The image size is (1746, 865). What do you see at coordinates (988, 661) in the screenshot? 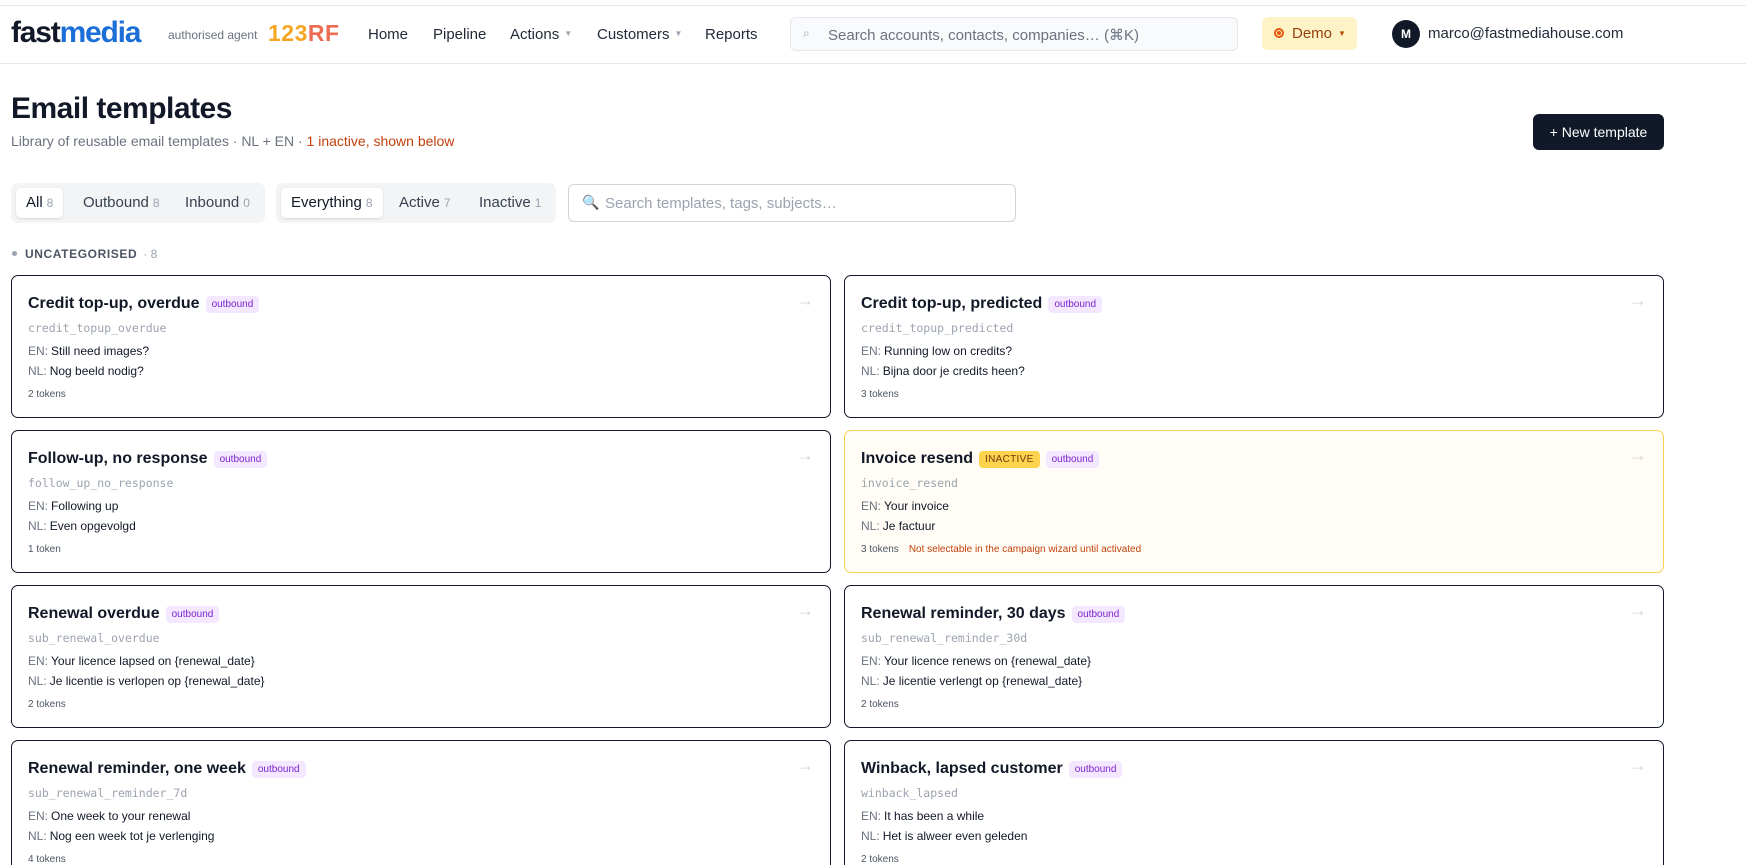
I see `subject-en-text: Your licence renews on {renewal_date}` at bounding box center [988, 661].